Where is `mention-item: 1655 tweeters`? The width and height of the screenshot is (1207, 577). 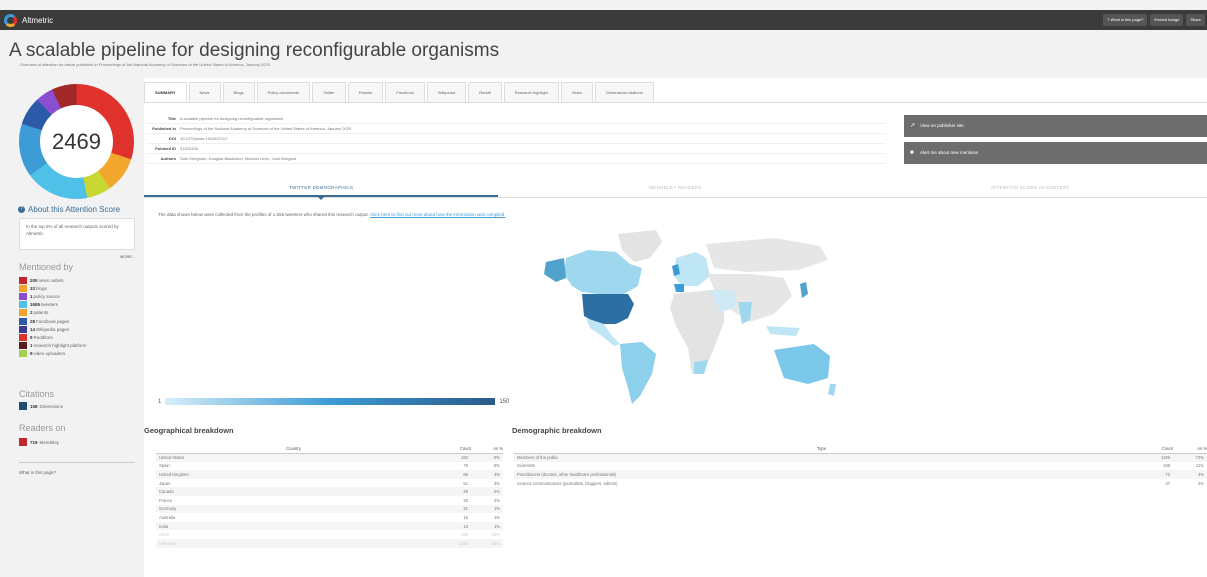 mention-item: 1655 tweeters is located at coordinates (53, 305).